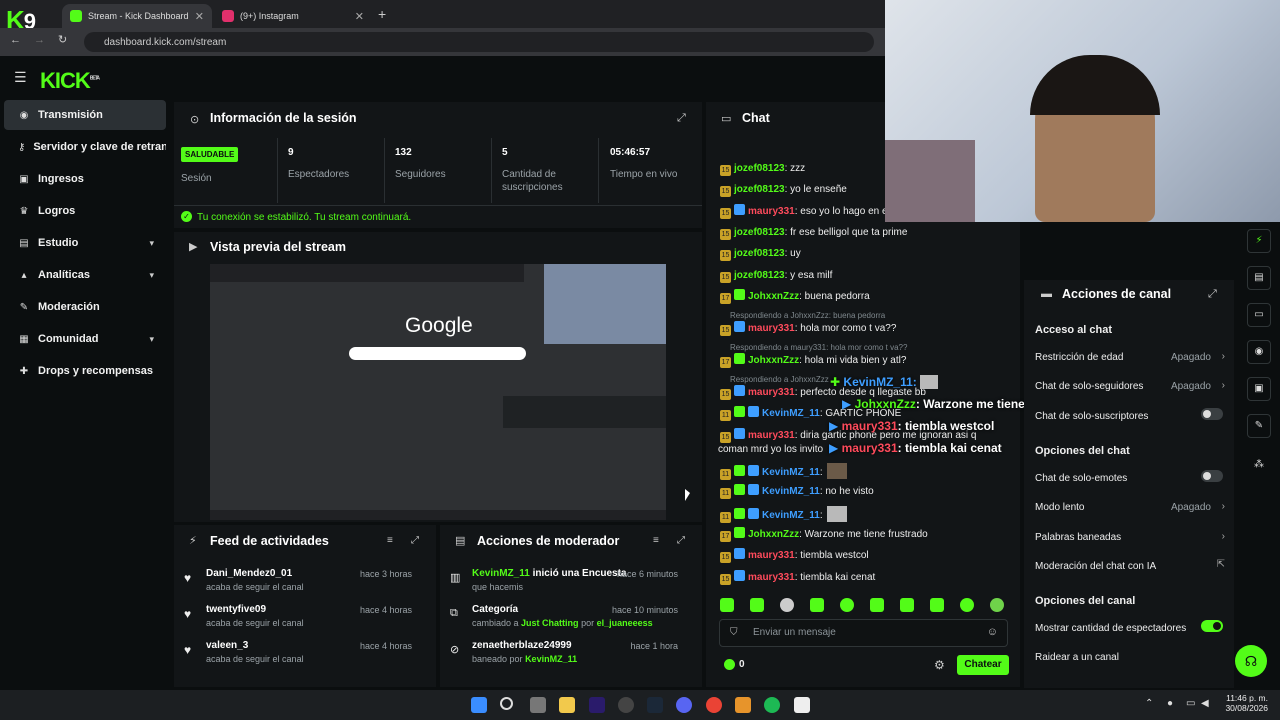  Describe the element at coordinates (863, 633) in the screenshot. I see `chat-input: ⛉ Enviar un mensaje ☺` at that location.